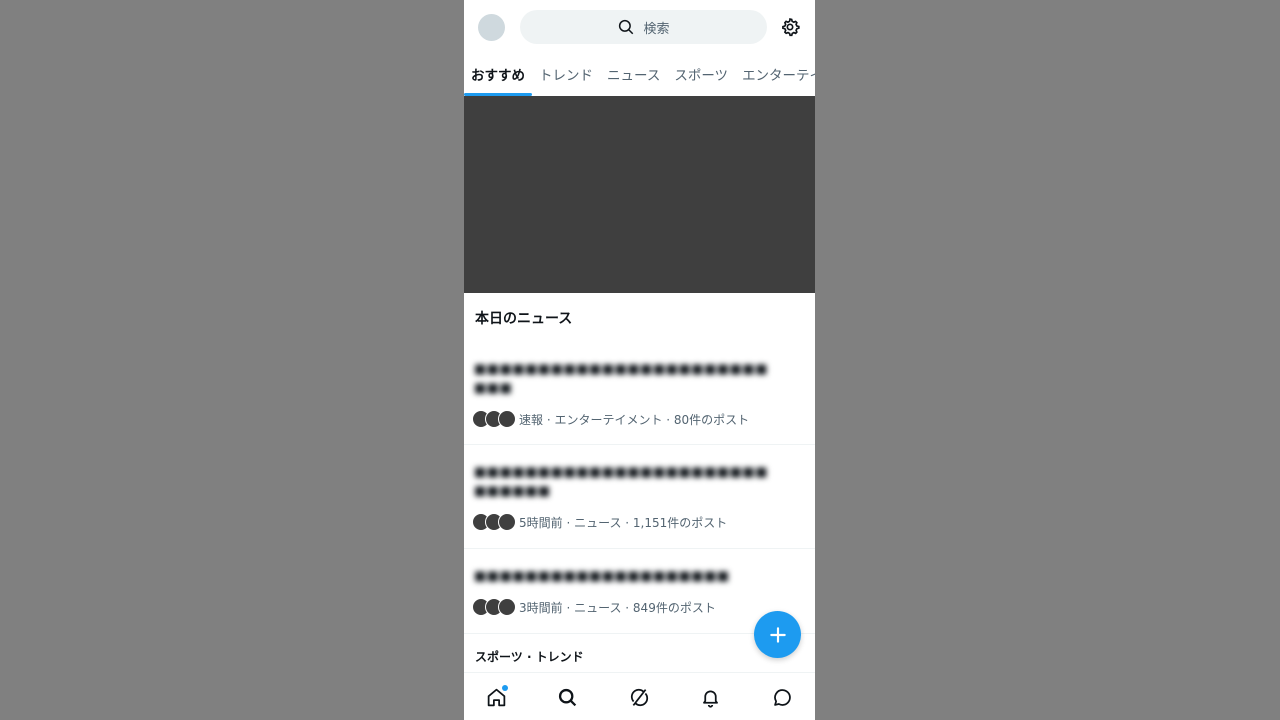  I want to click on gear-icon, so click(790, 27).